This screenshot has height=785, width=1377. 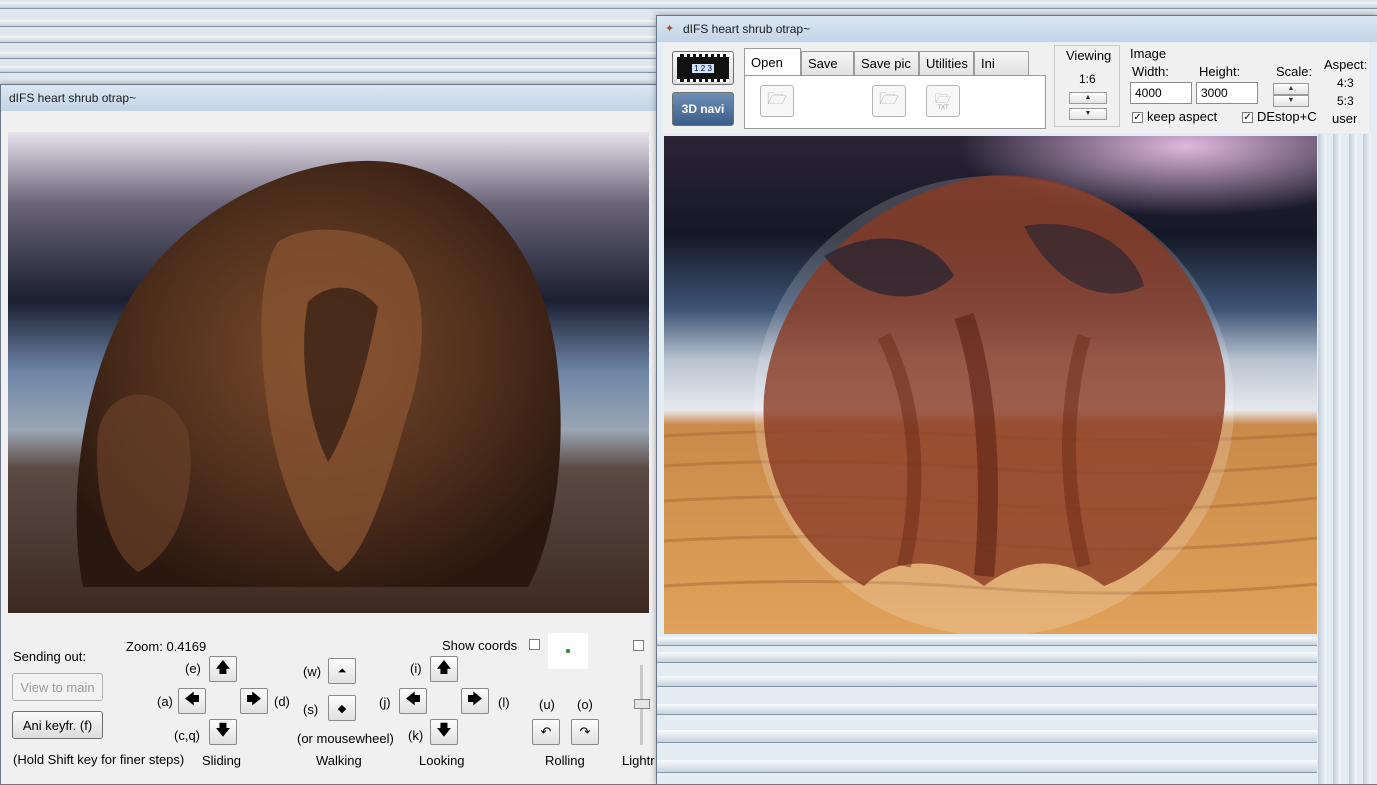 I want to click on width-input: 4000, so click(x=1161, y=93).